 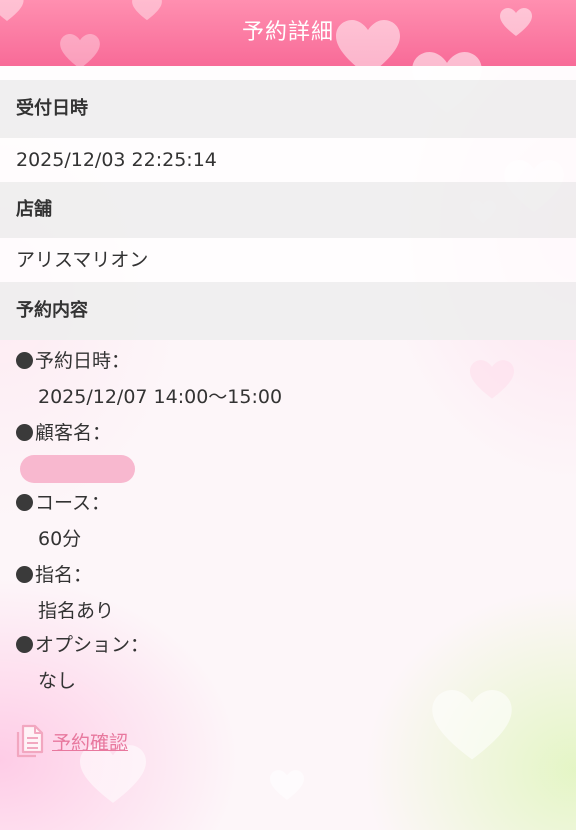 I want to click on header-bar: 予約詳細, so click(x=288, y=33).